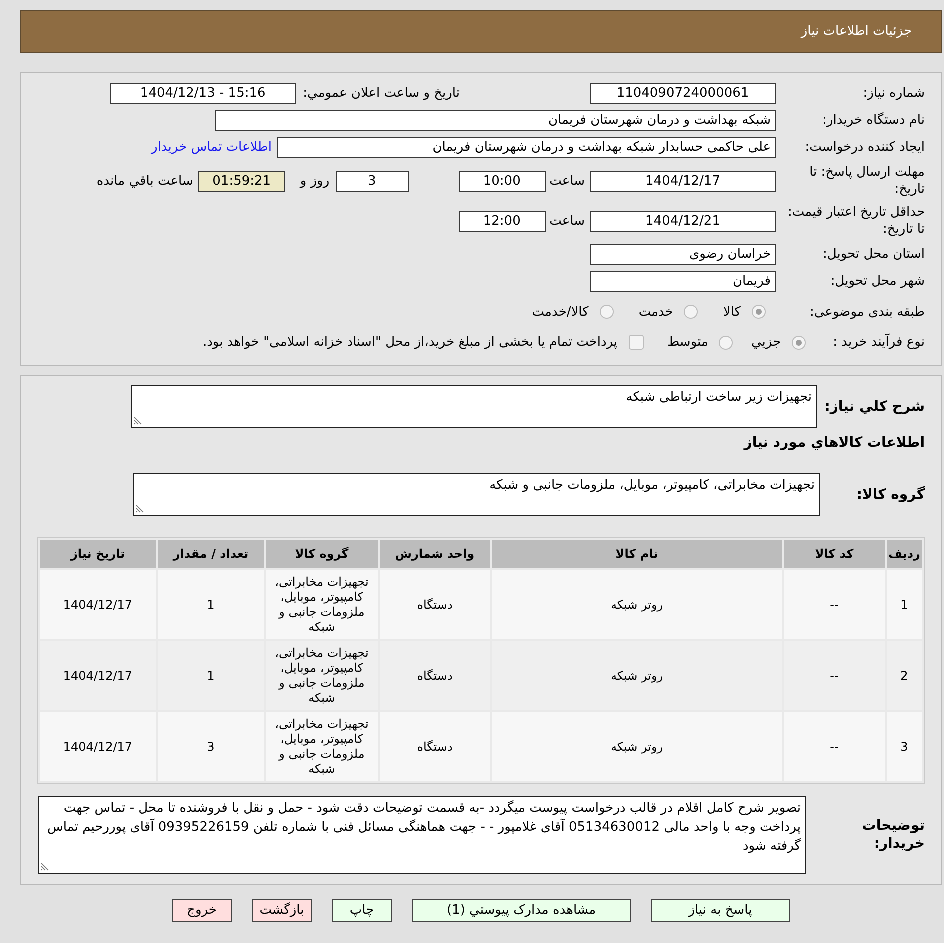 The height and width of the screenshot is (943, 944). Describe the element at coordinates (372, 181) in the screenshot. I see `days-field: 3` at that location.